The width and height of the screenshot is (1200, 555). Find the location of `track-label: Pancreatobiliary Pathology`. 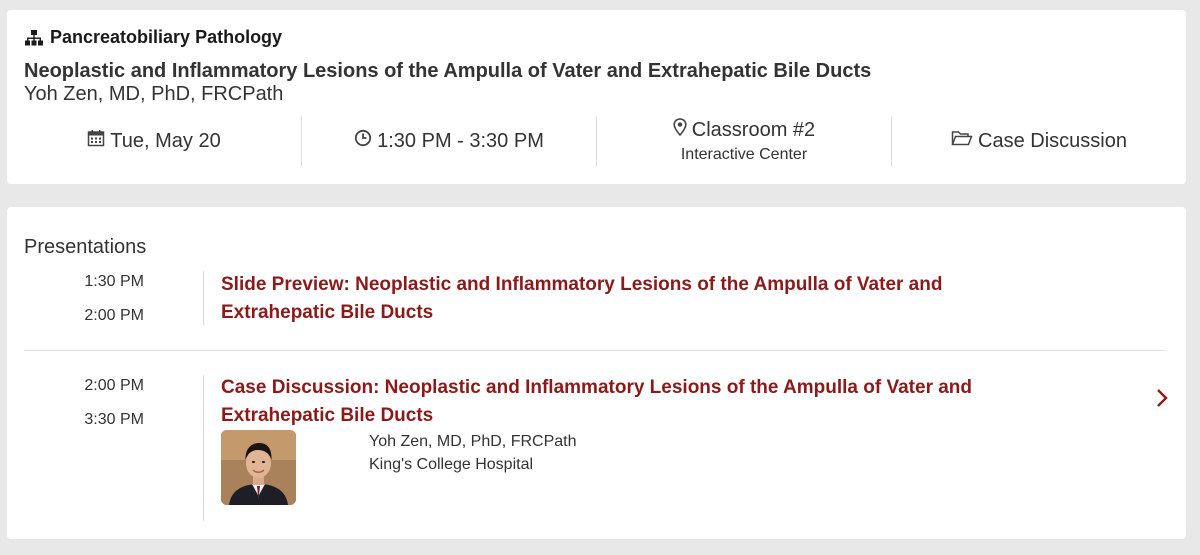

track-label: Pancreatobiliary Pathology is located at coordinates (153, 37).